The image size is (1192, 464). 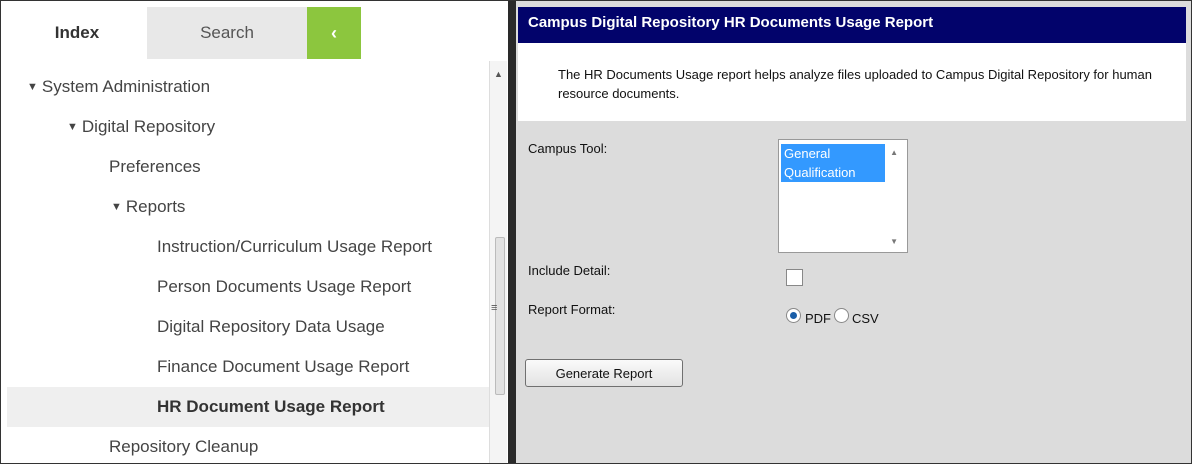 I want to click on tree-item-label: System Administration, so click(x=126, y=86).